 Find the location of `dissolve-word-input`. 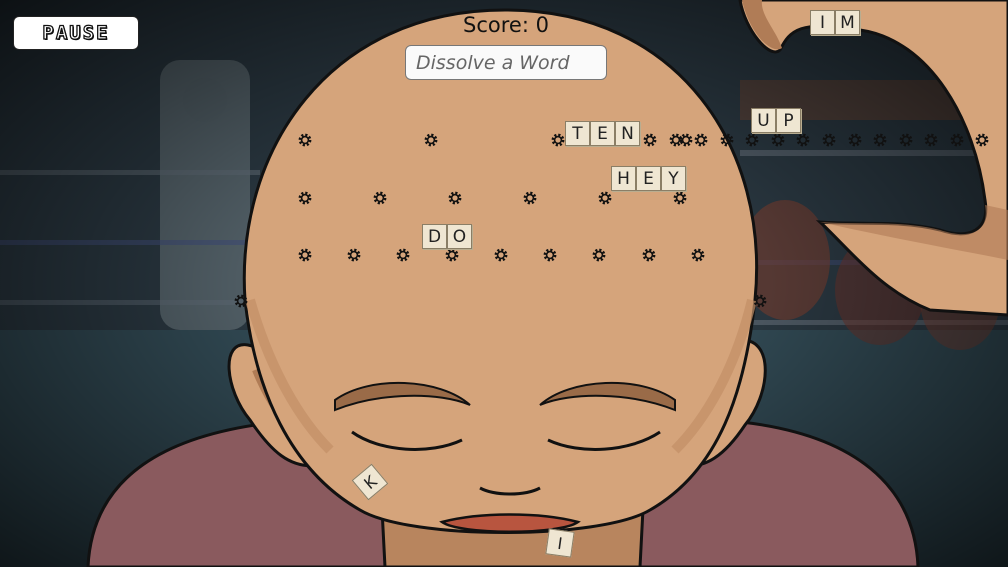

dissolve-word-input is located at coordinates (506, 62).